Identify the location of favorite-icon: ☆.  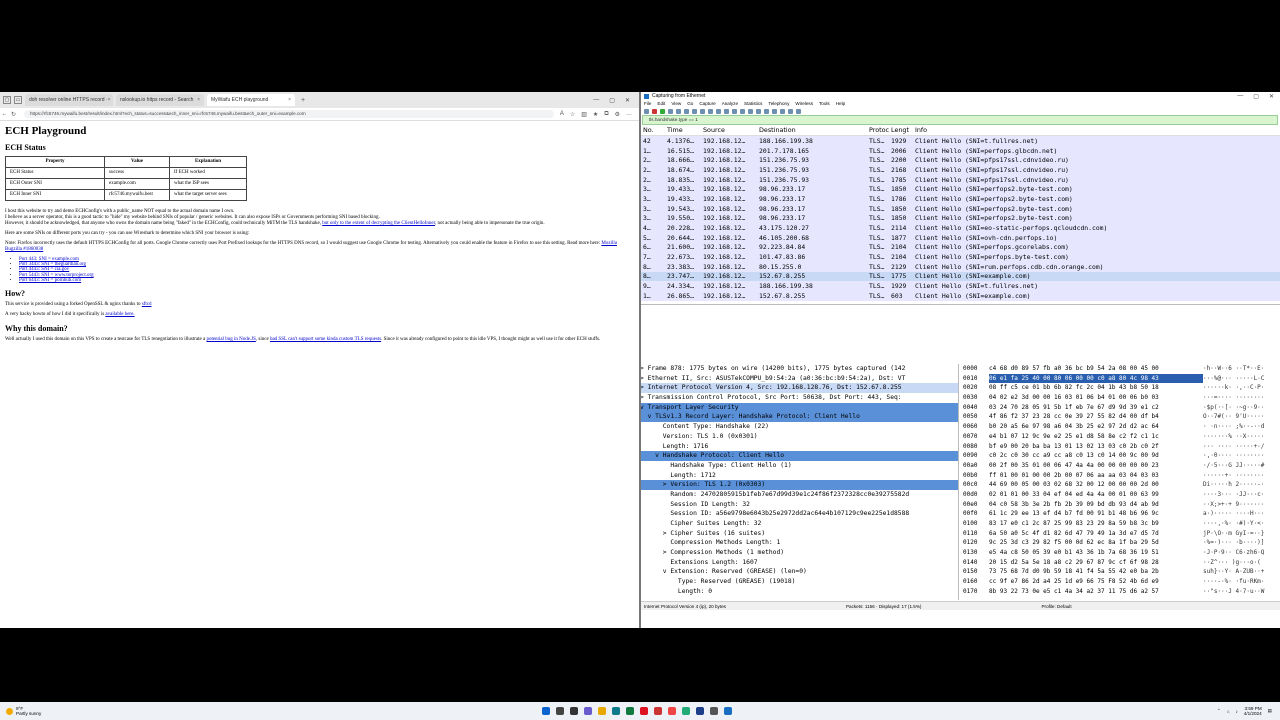
(572, 114).